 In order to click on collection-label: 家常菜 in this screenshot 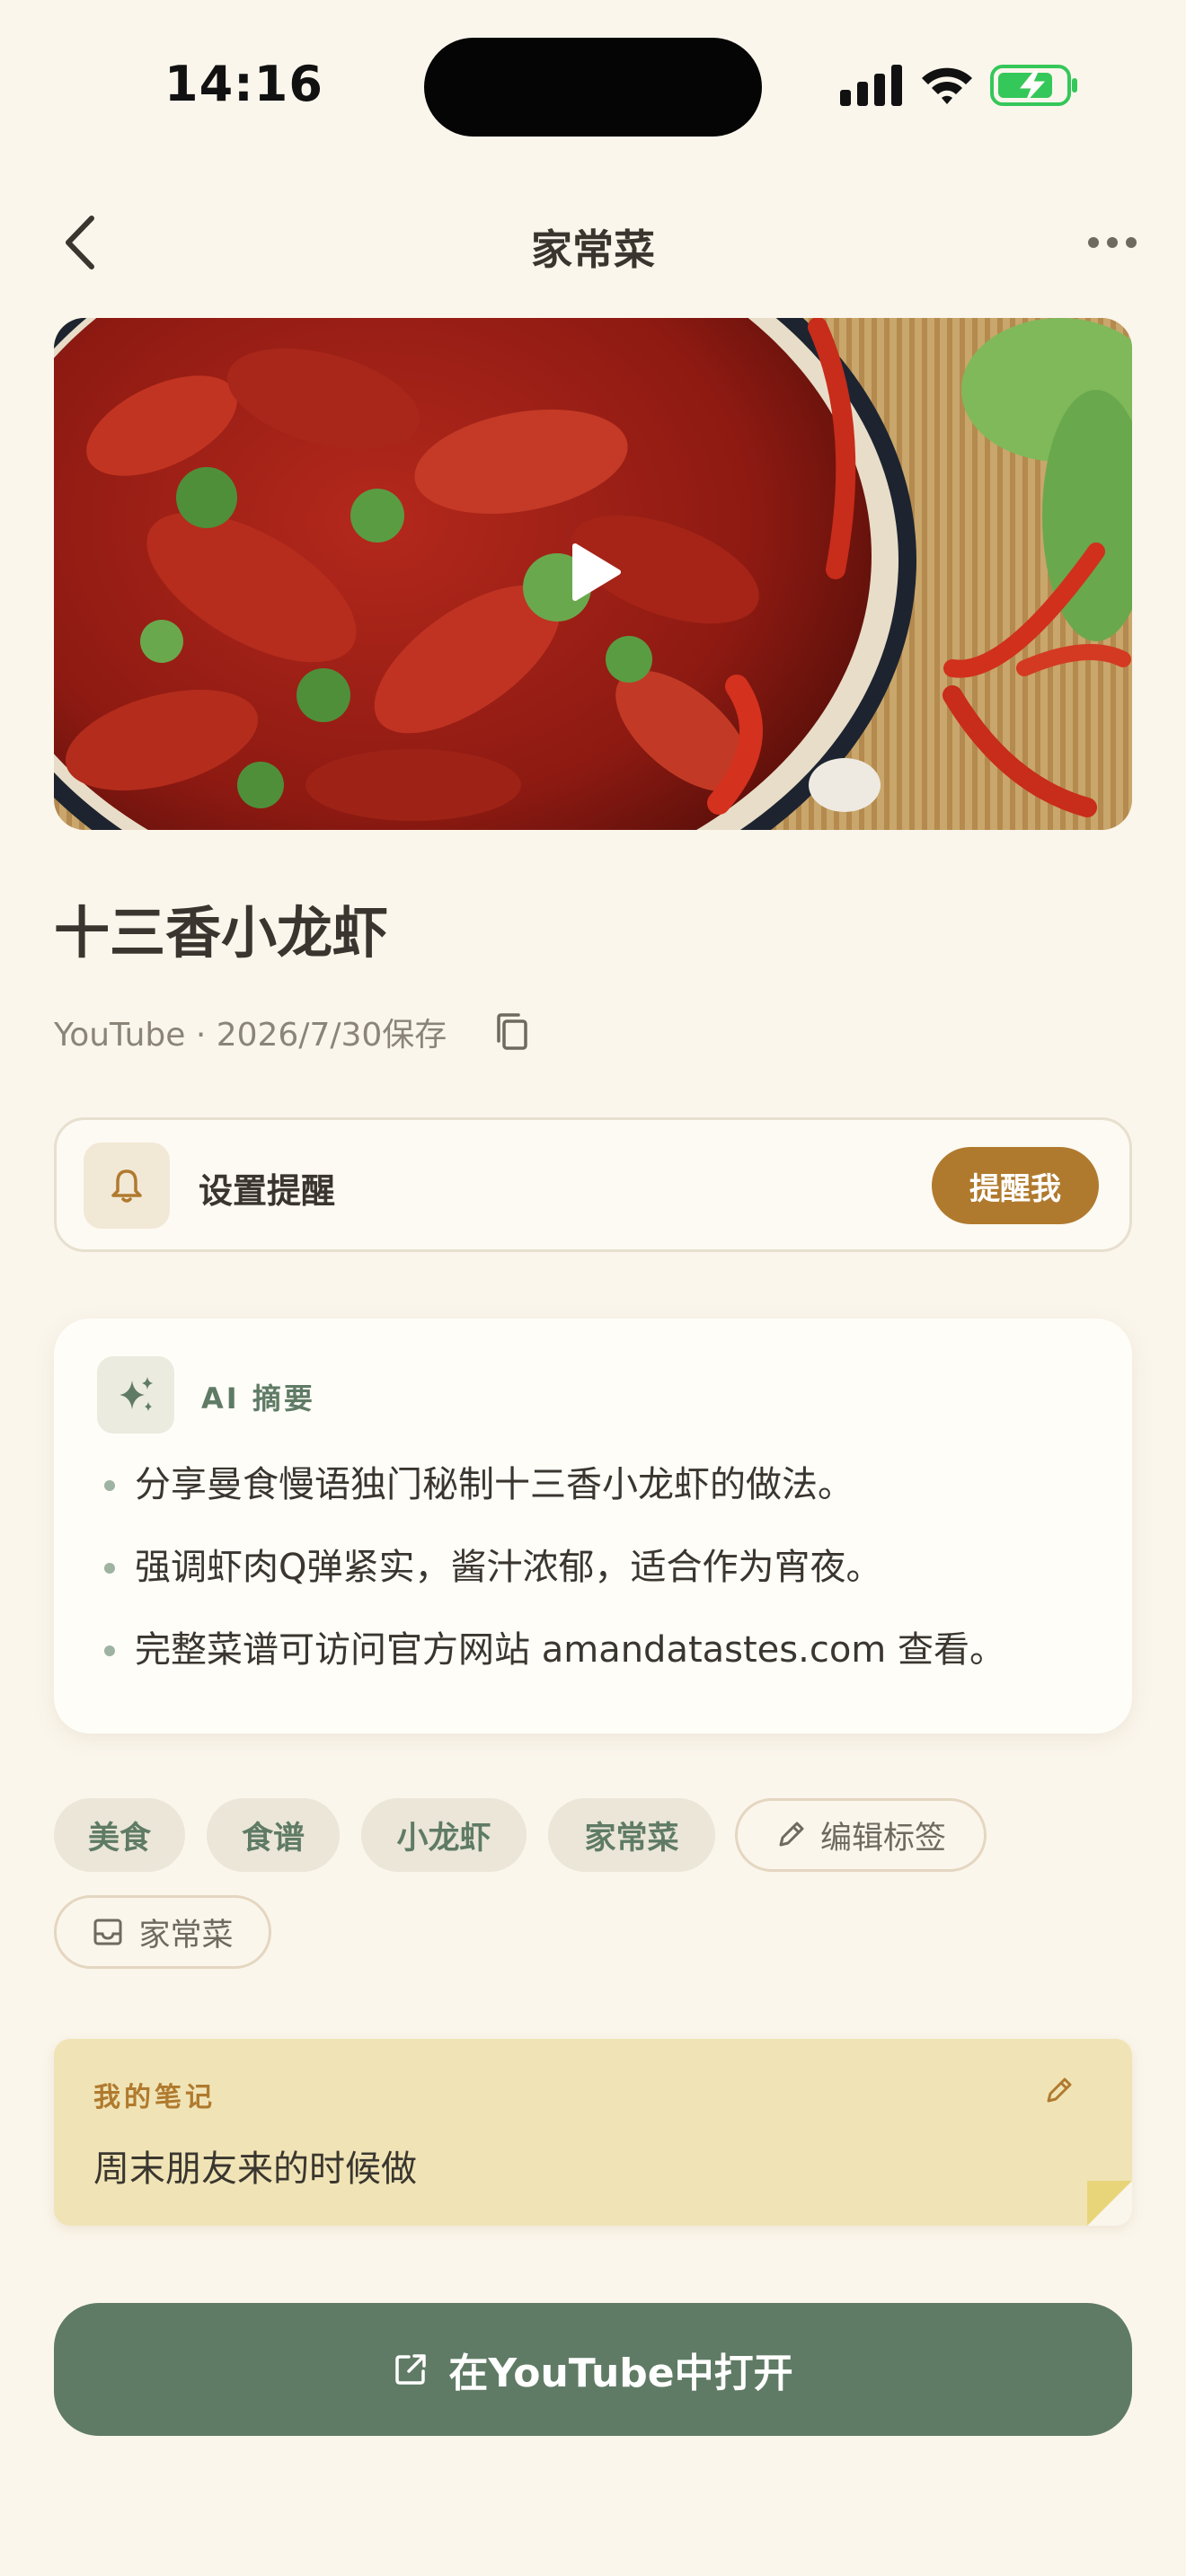, I will do `click(186, 1935)`.